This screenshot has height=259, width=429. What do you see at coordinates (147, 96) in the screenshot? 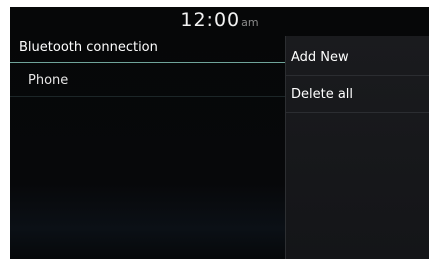
I see `list-divider` at bounding box center [147, 96].